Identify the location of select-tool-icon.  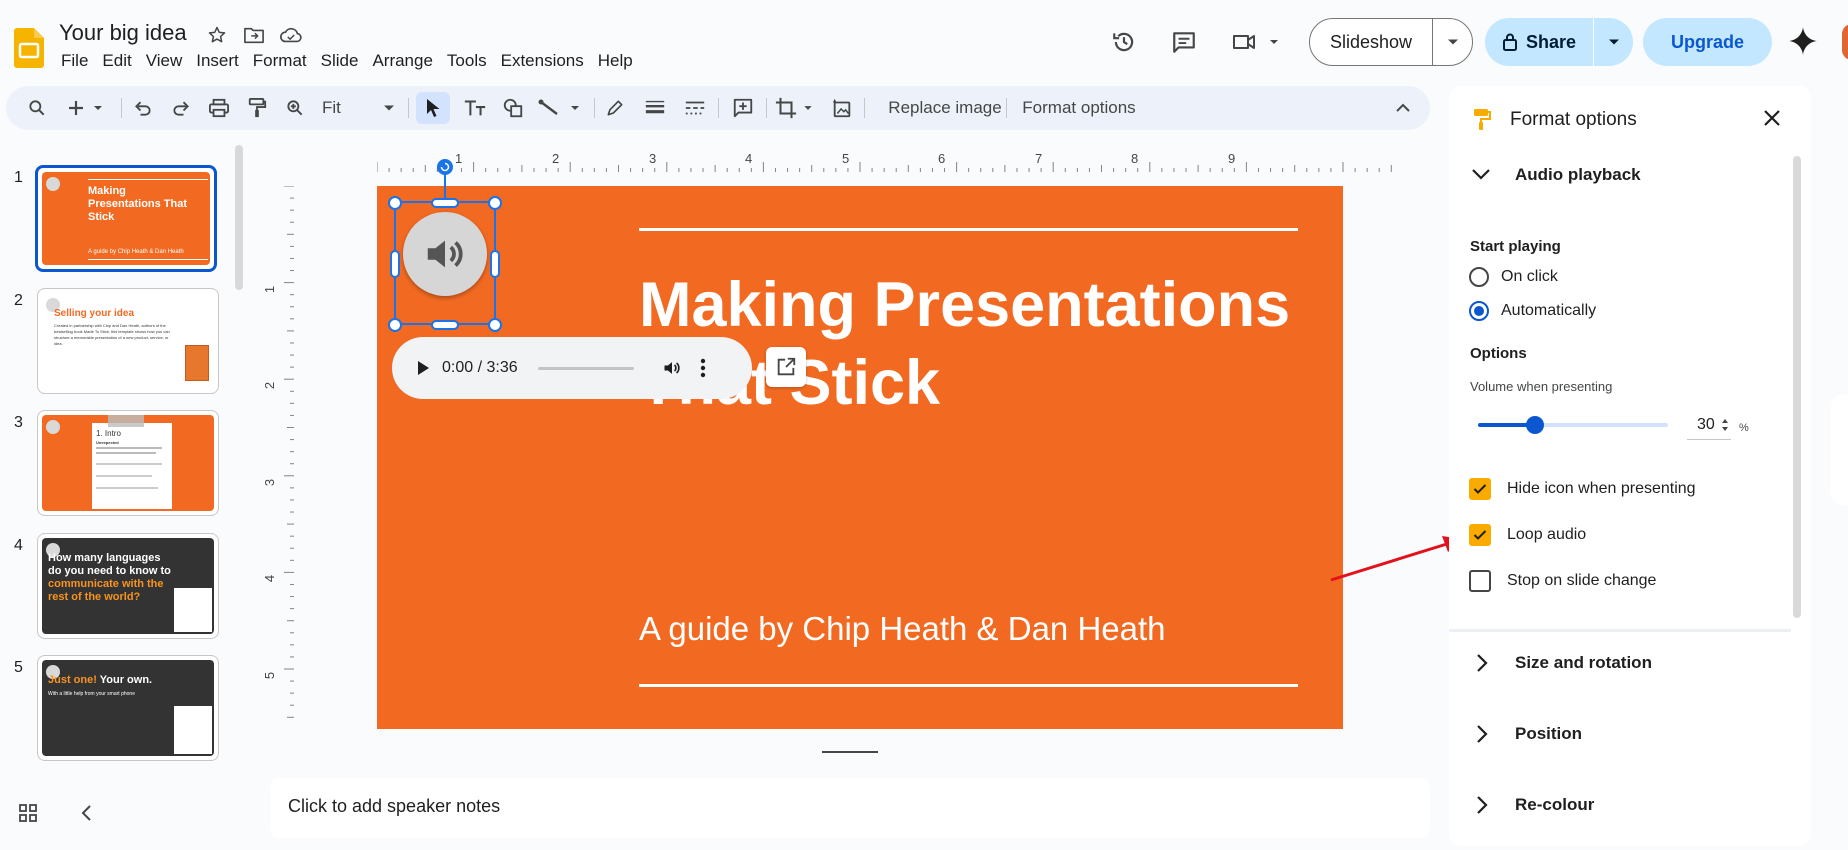
(433, 108).